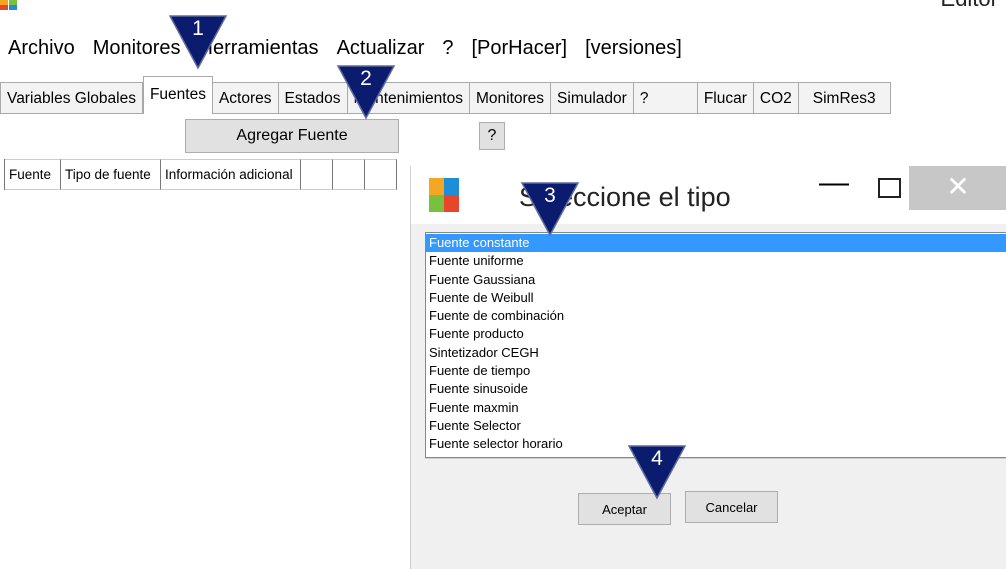 This screenshot has height=569, width=1006. What do you see at coordinates (888, 185) in the screenshot?
I see `maximize-icon` at bounding box center [888, 185].